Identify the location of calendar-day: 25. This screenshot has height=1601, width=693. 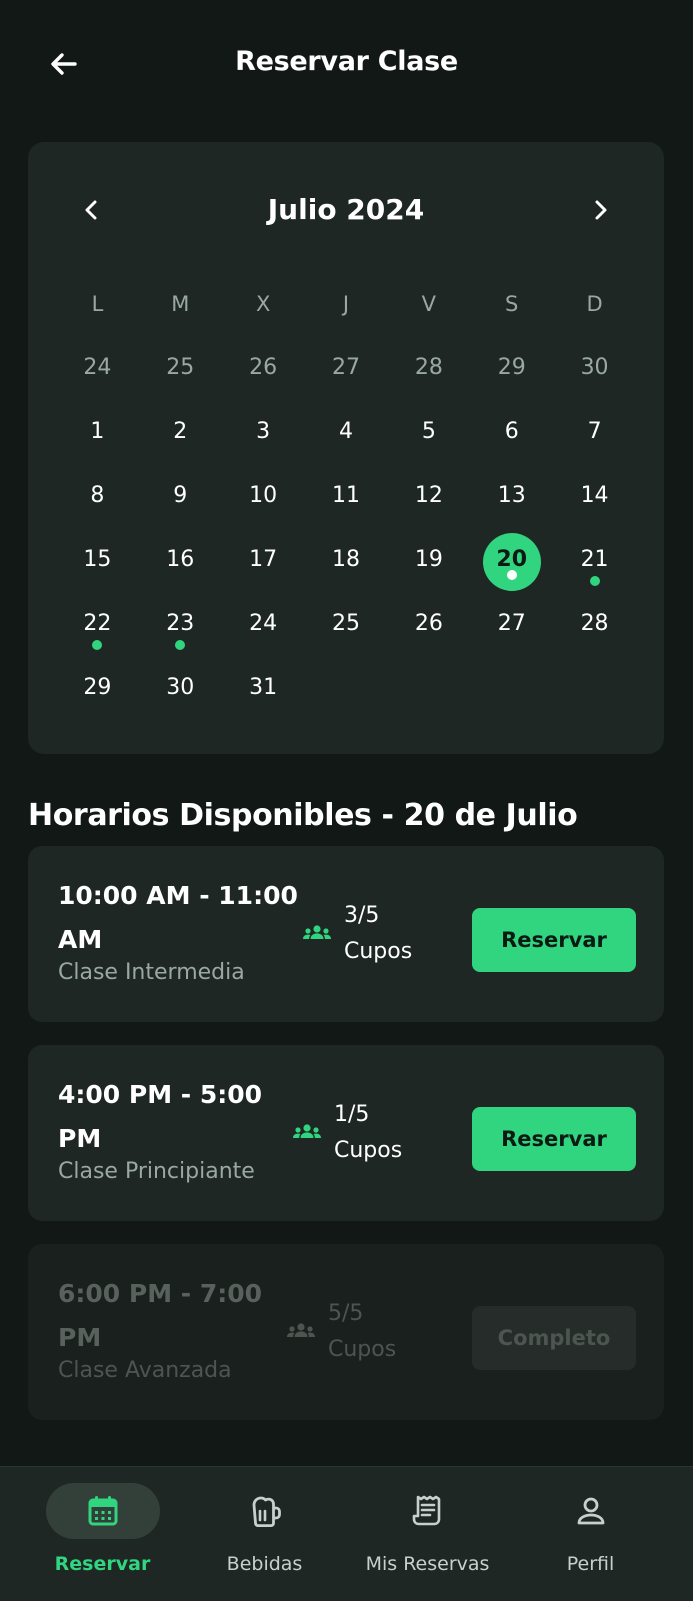
(346, 624).